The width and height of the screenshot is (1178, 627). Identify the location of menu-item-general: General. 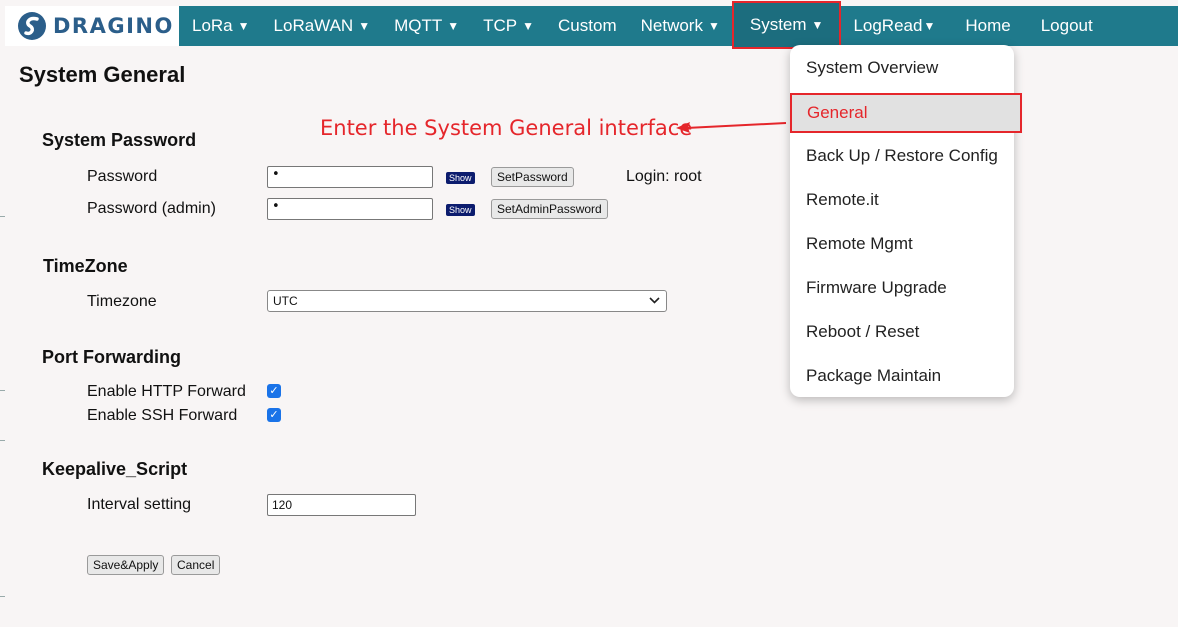
(906, 113).